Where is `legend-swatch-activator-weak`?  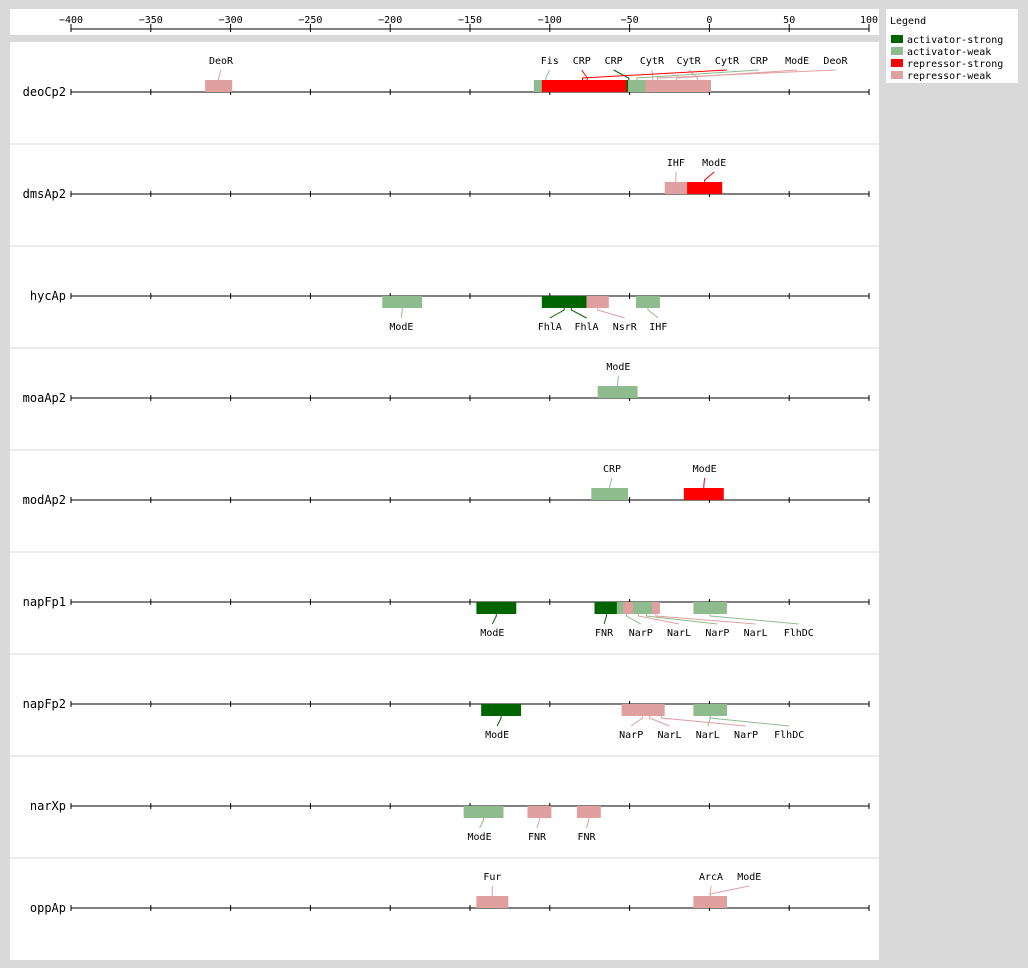 legend-swatch-activator-weak is located at coordinates (897, 51).